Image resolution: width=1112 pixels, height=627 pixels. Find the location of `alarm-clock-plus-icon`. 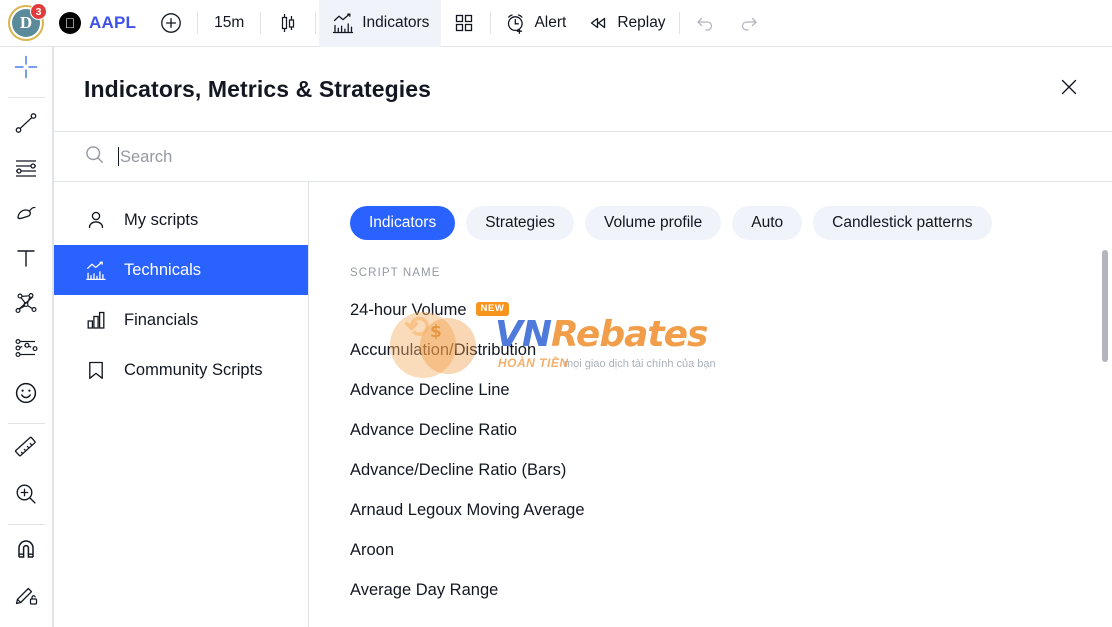

alarm-clock-plus-icon is located at coordinates (515, 23).